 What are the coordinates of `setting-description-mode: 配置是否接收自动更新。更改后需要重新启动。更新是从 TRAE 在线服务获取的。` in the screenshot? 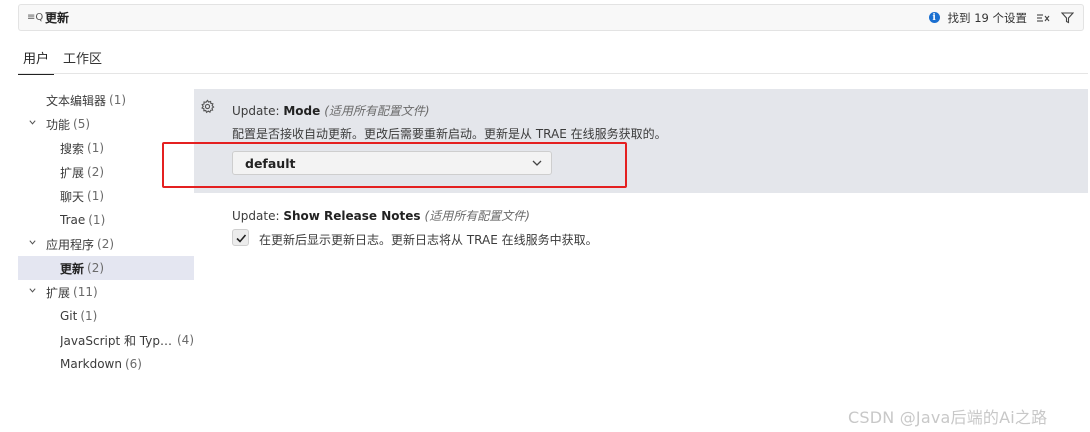 It's located at (449, 134).